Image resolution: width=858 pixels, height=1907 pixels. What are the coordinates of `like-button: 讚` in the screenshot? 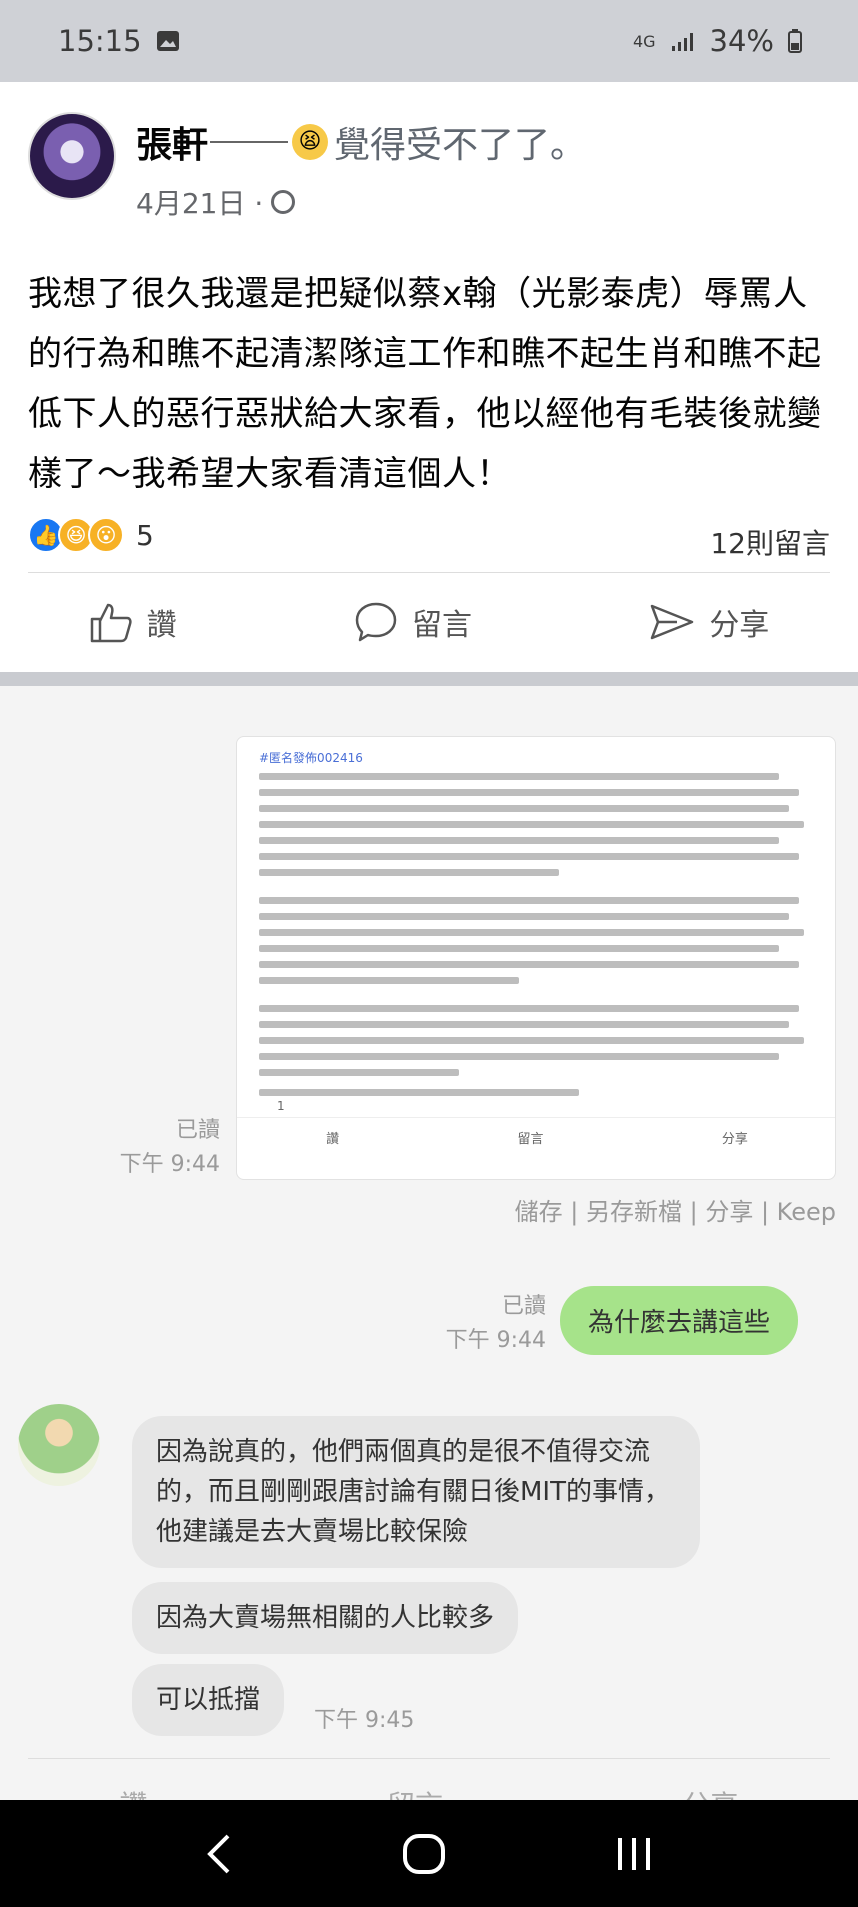 It's located at (133, 622).